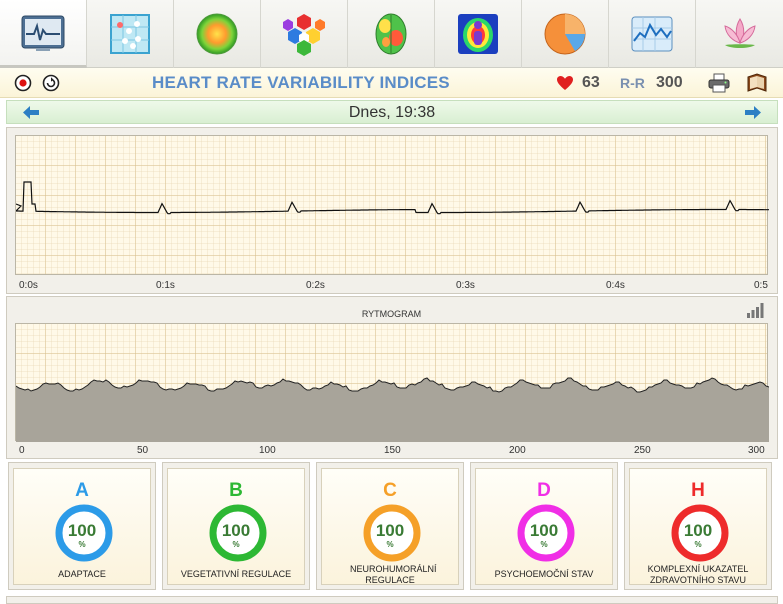  I want to click on tab-energy-sphere, so click(217, 34).